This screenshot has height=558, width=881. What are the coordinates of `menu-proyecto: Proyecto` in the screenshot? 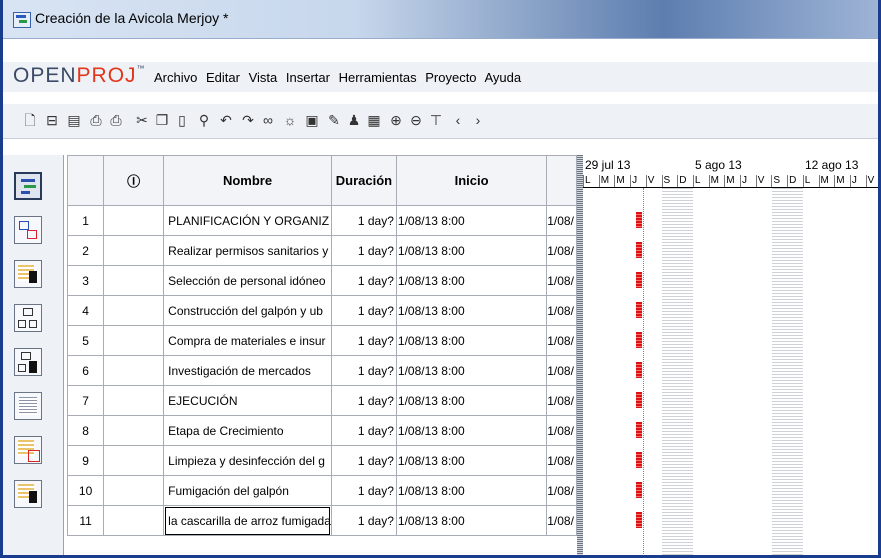 It's located at (450, 77).